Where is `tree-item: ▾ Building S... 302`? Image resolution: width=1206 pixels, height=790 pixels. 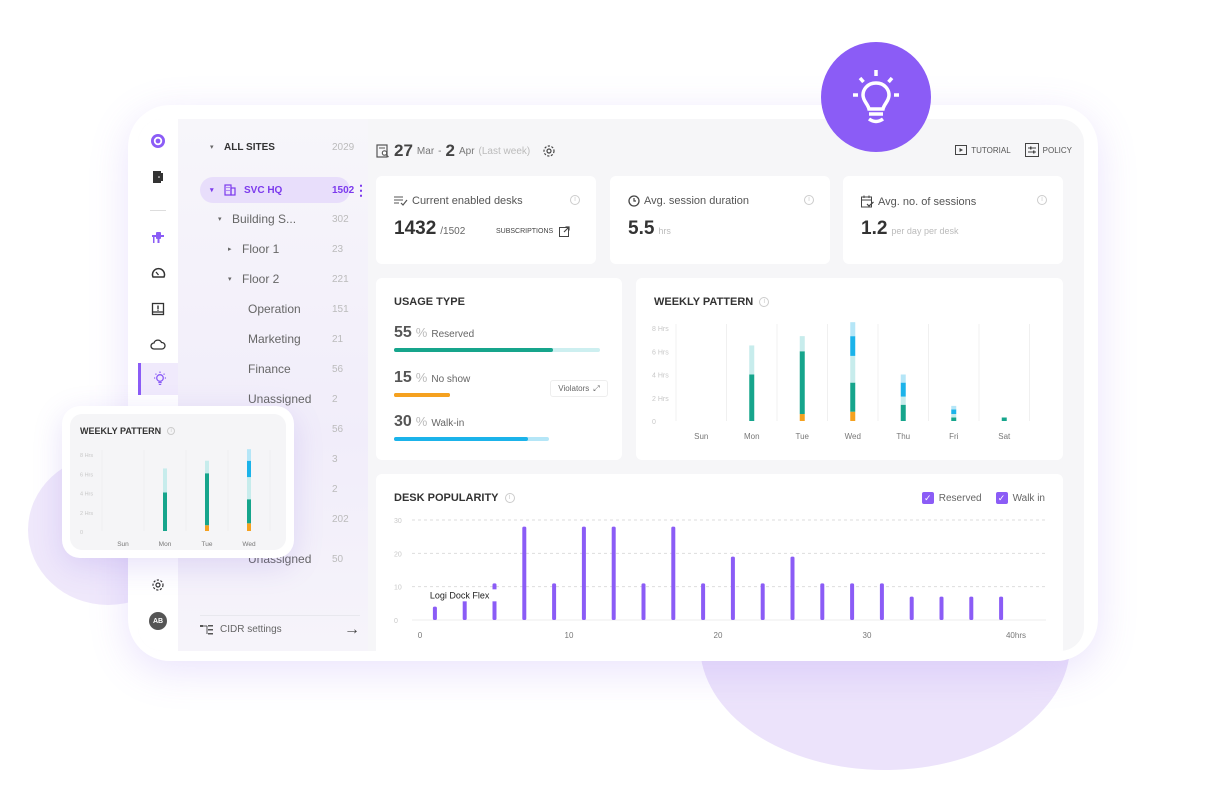
tree-item: ▾ Building S... 302 is located at coordinates (283, 219).